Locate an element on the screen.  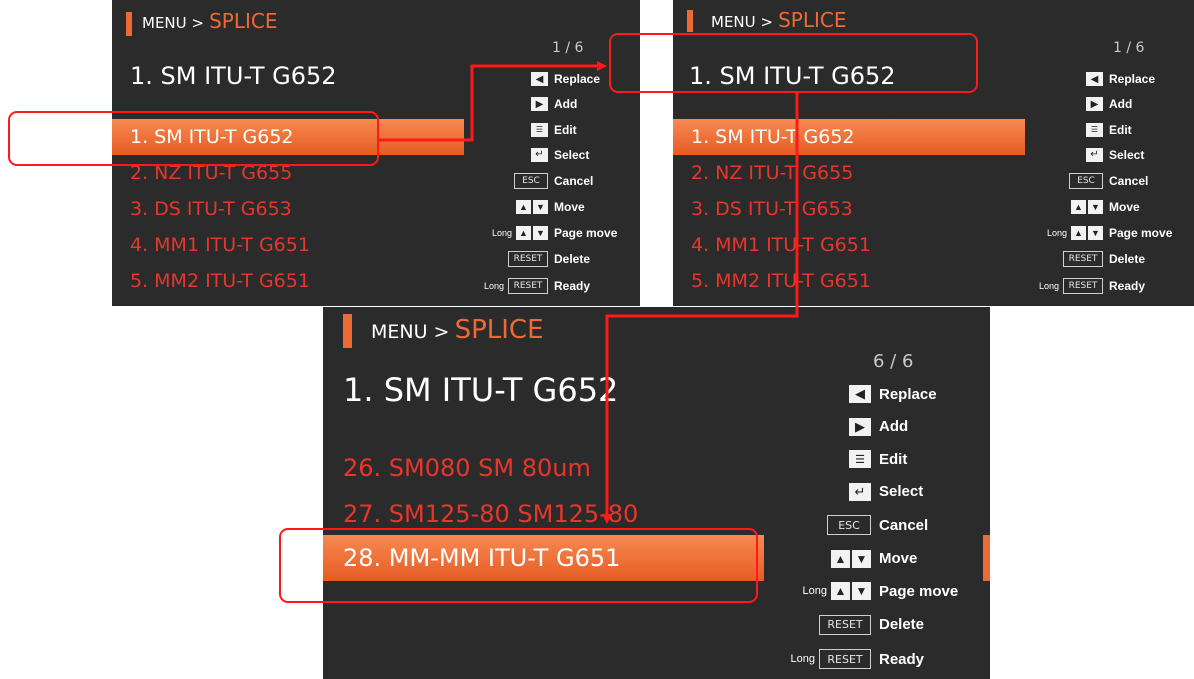
arrow-to-last-item is located at coordinates (700, 308).